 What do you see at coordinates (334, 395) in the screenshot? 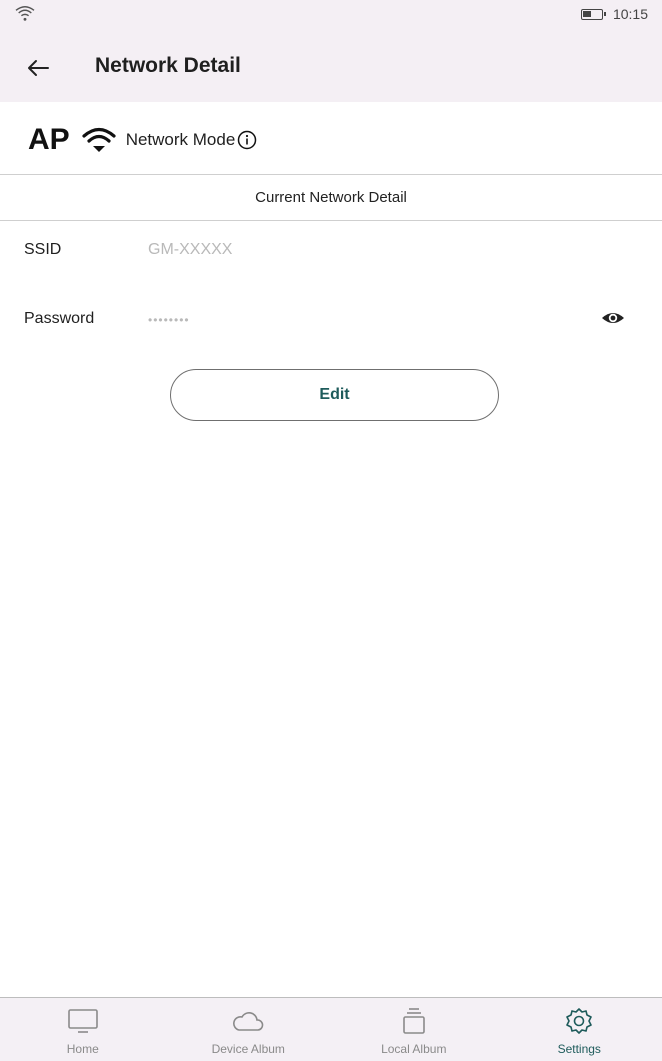
I see `edit-button: Edit` at bounding box center [334, 395].